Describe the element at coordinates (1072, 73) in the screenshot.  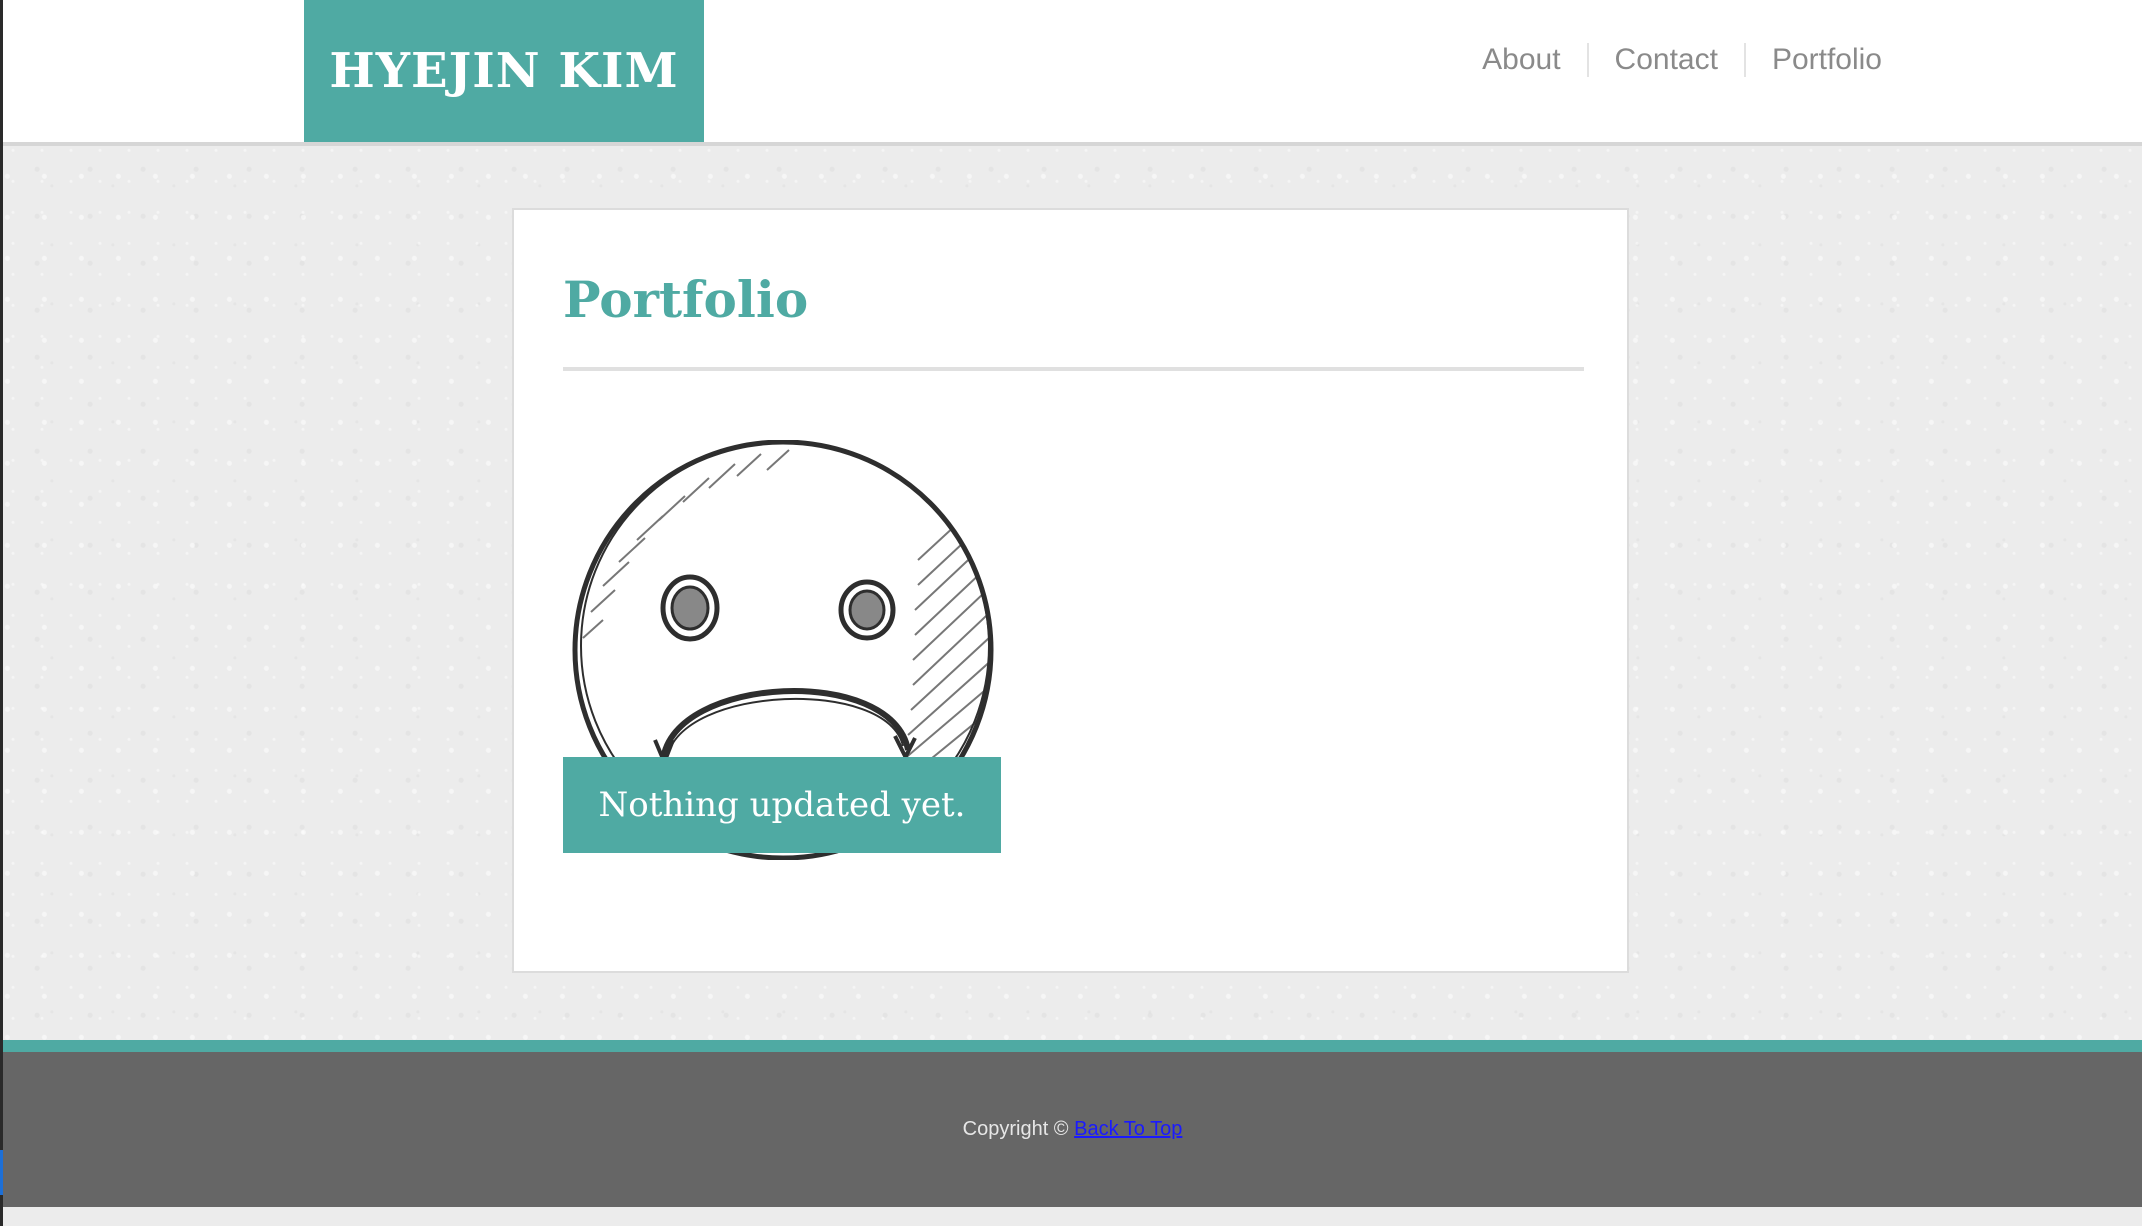
I see `site-header: HYEJIN KIM About Contact Portfolio` at that location.